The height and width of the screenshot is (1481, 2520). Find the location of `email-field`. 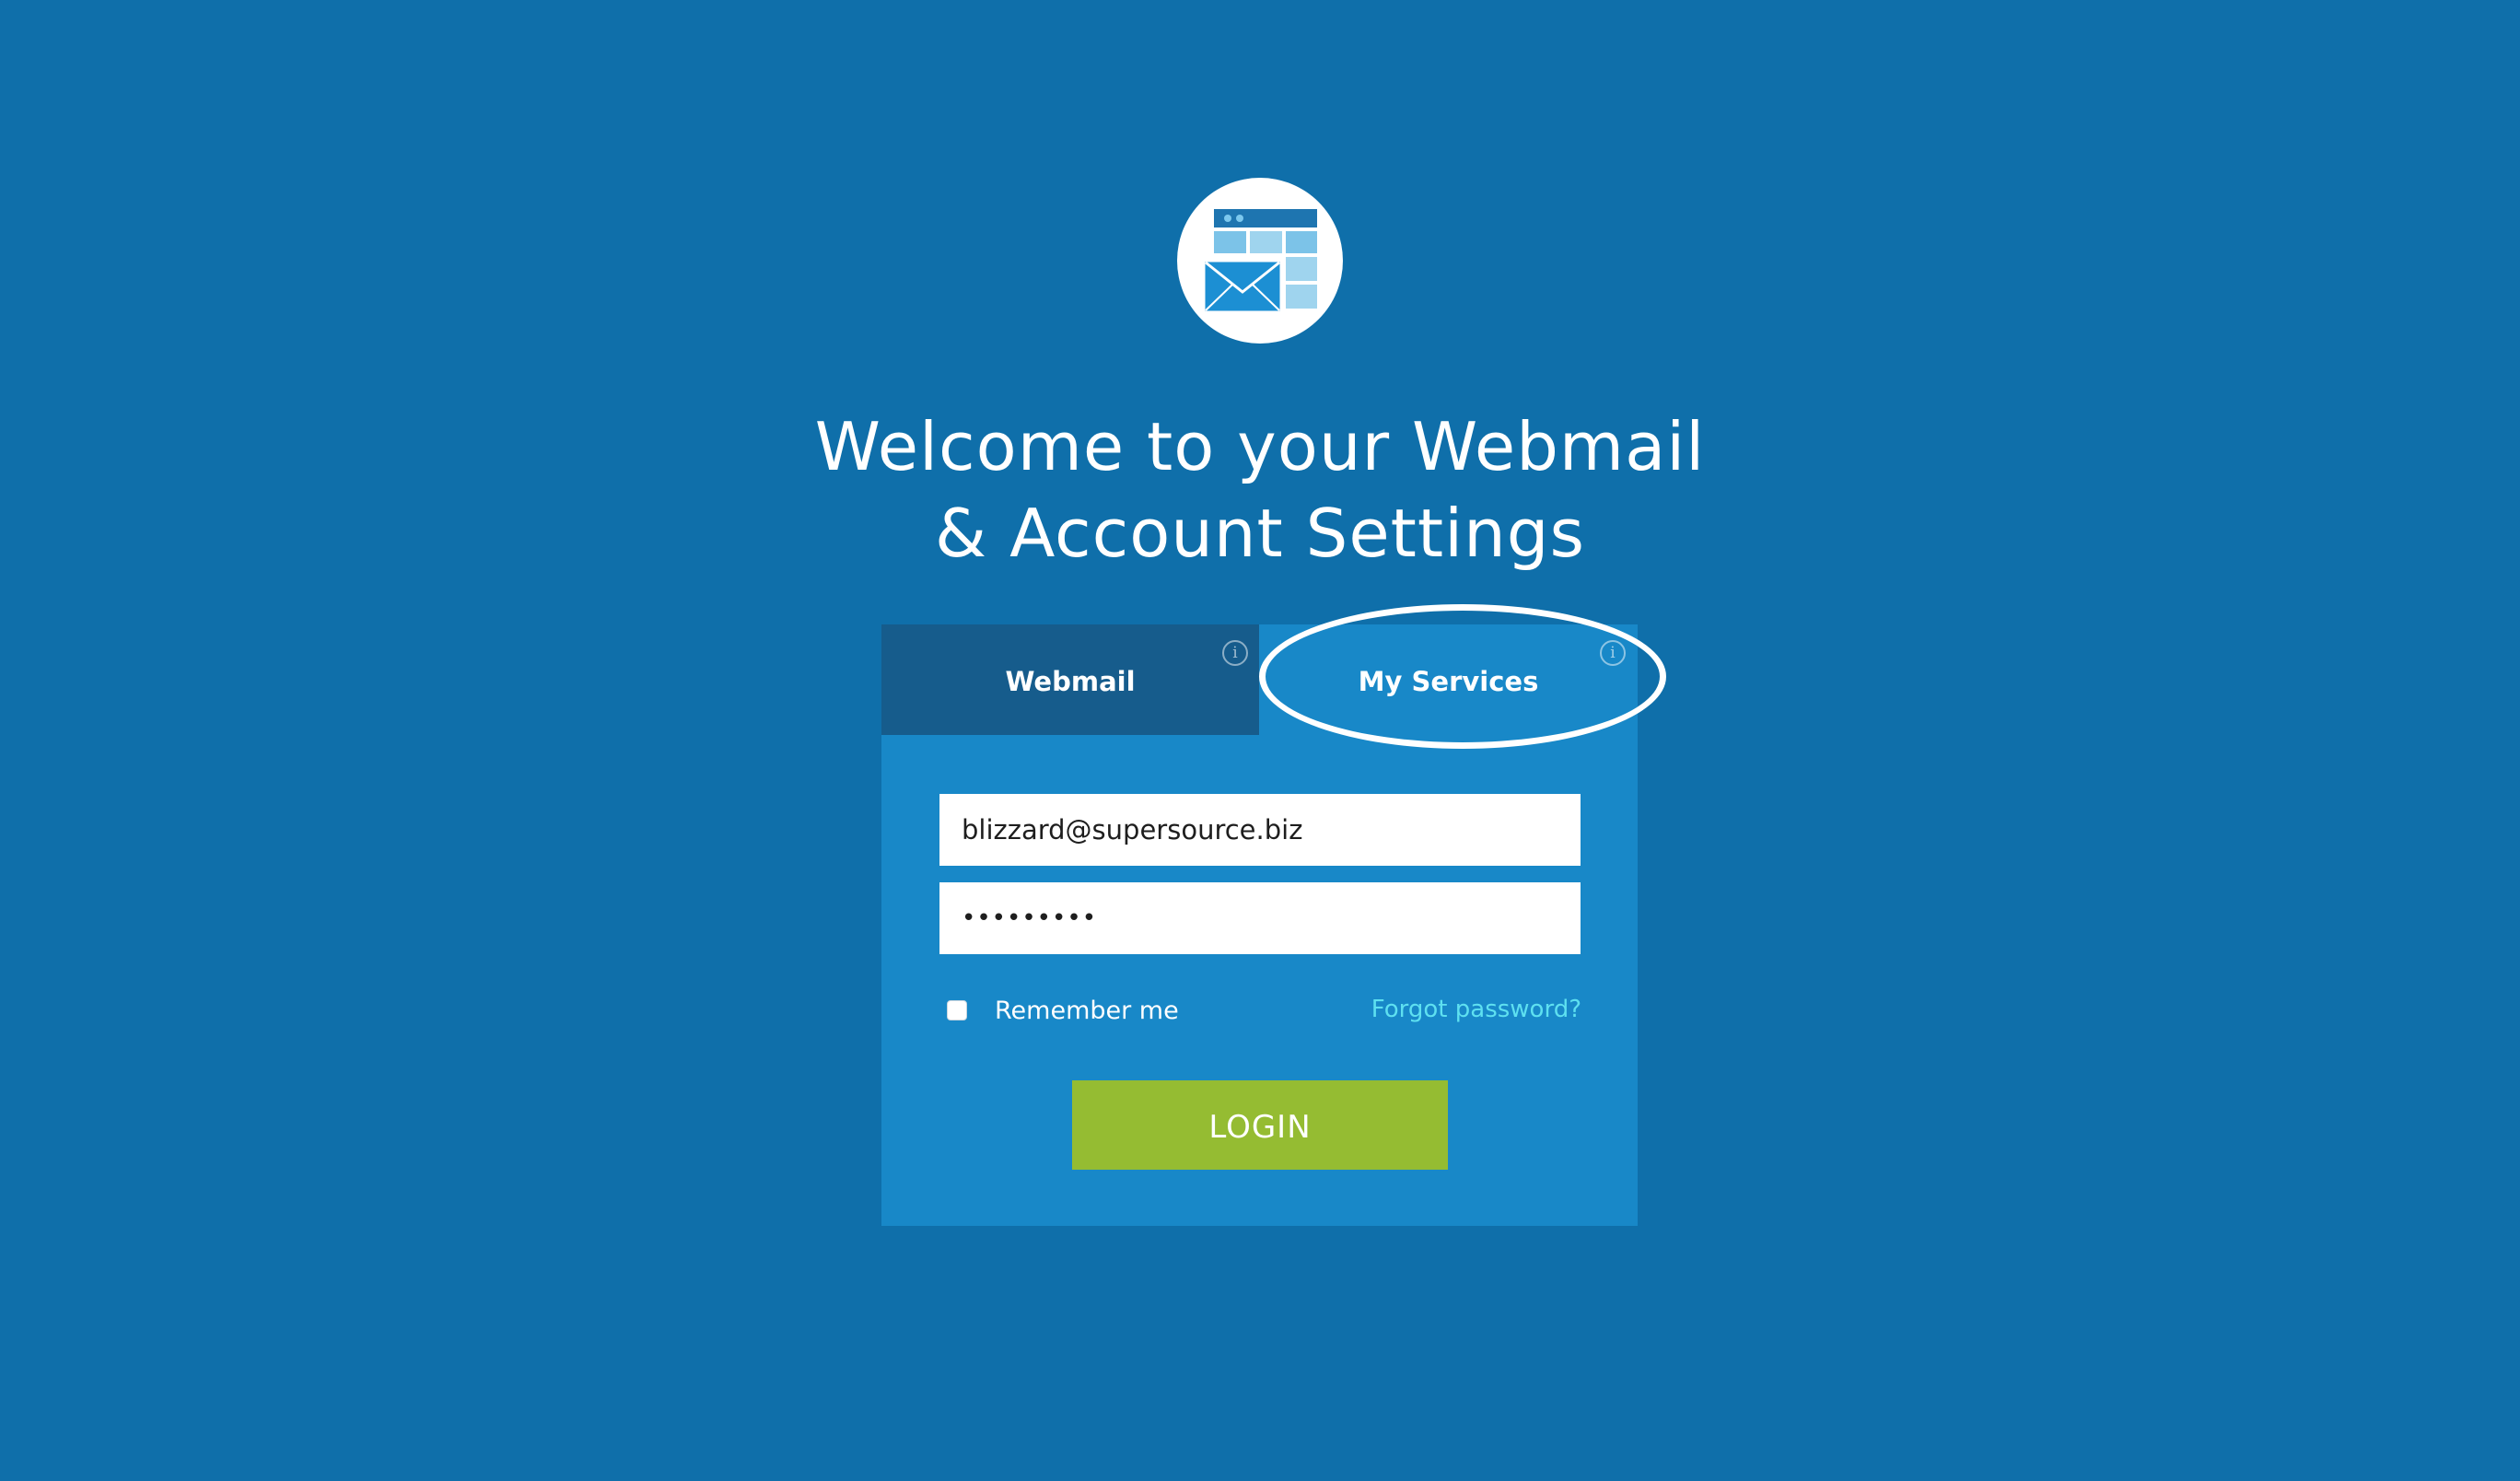

email-field is located at coordinates (1260, 830).